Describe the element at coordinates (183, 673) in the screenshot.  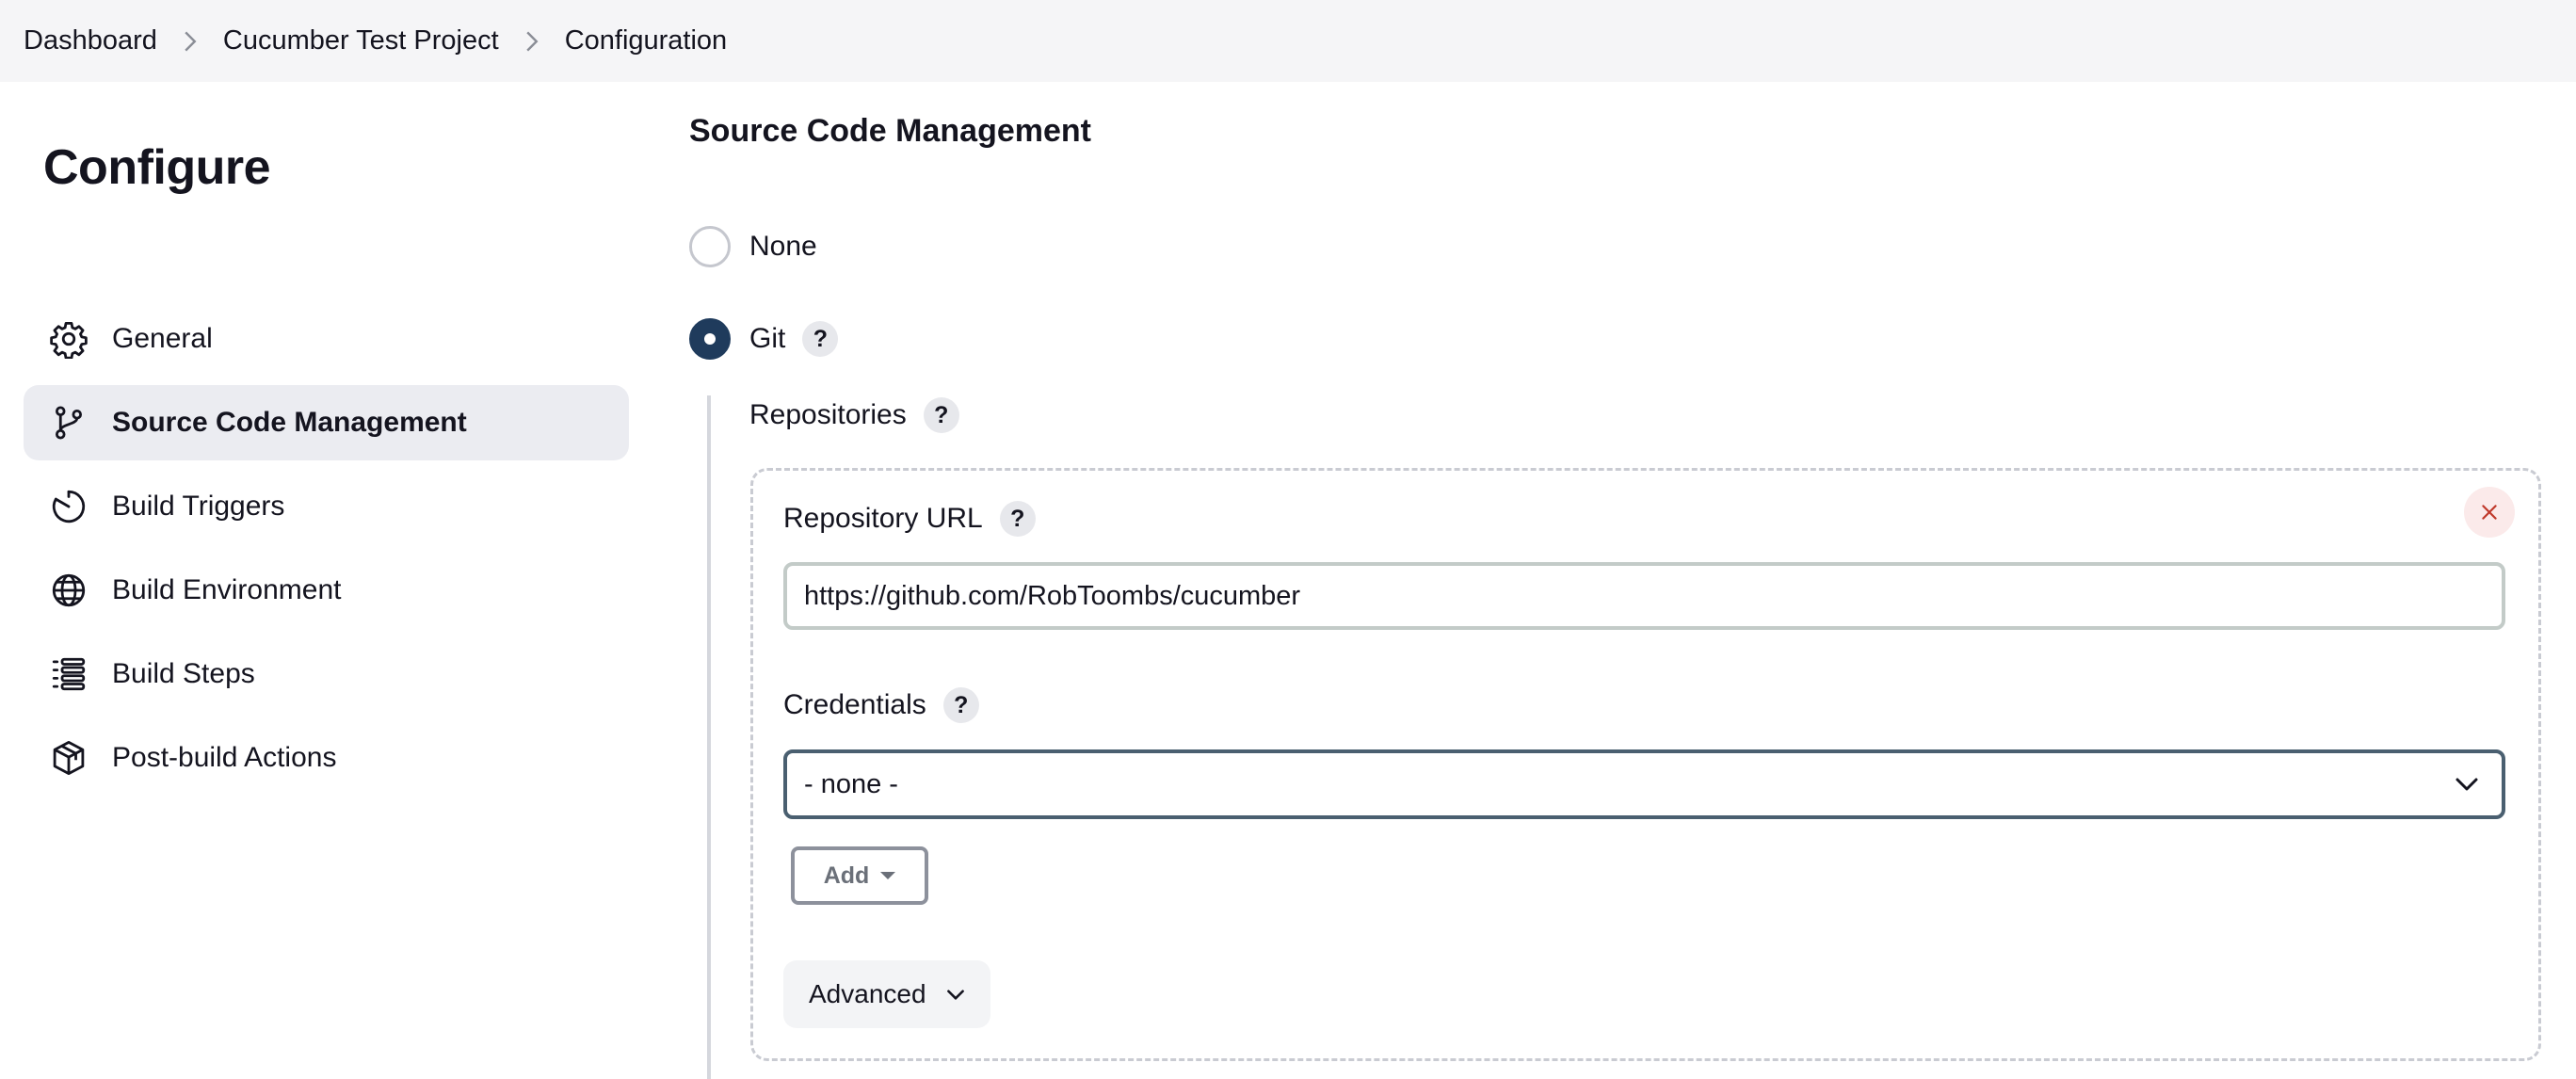
I see `sidebar-item-label: Build Steps` at that location.